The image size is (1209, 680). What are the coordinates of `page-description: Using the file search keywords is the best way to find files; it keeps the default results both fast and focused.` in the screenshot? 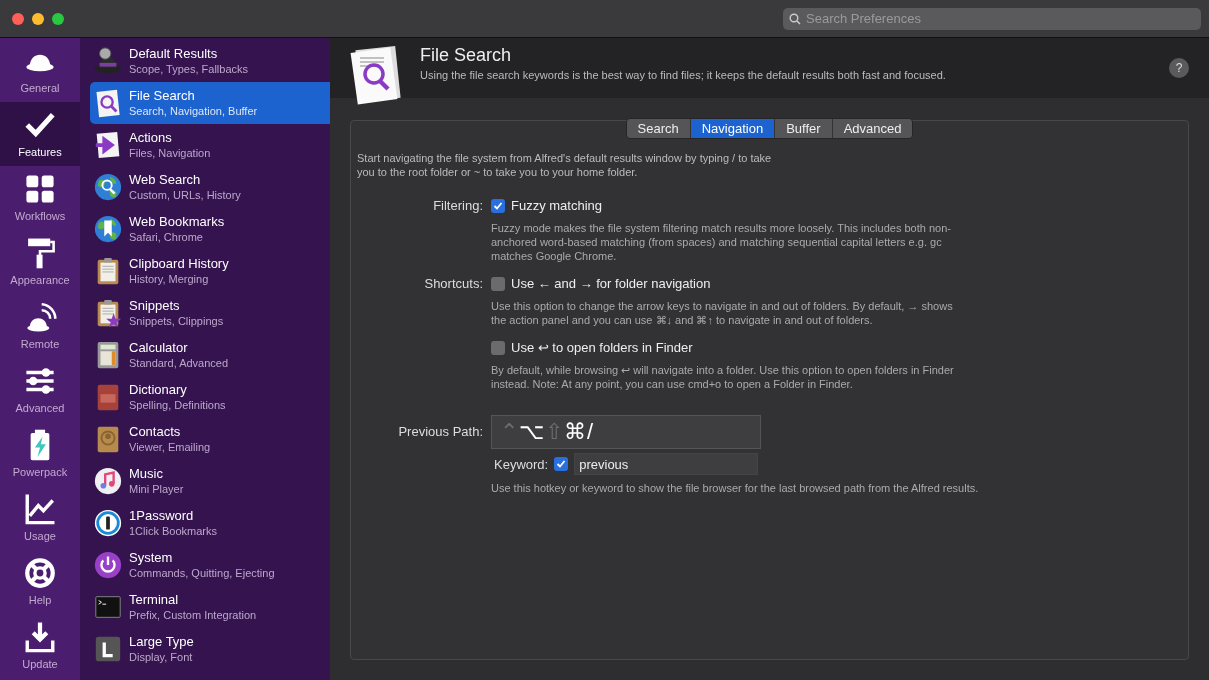 It's located at (683, 75).